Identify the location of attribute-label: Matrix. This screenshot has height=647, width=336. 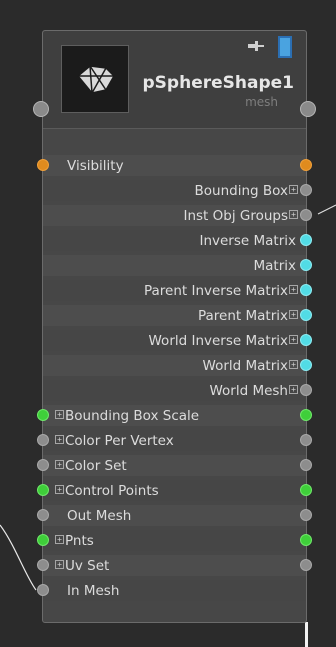
(274, 266).